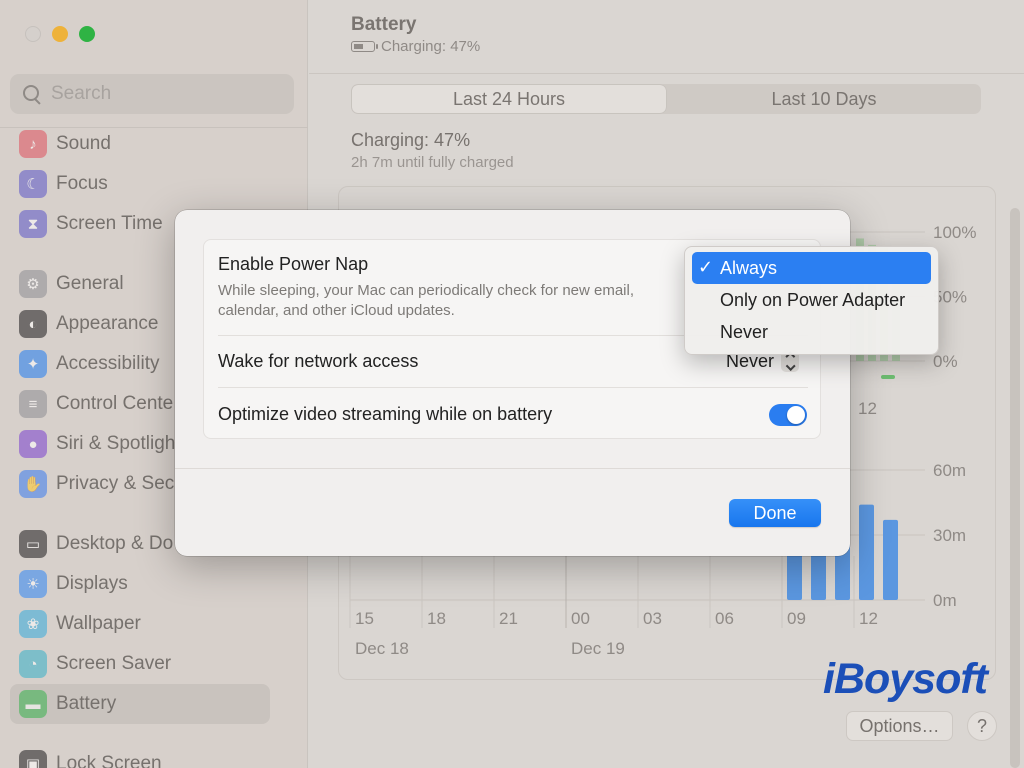 The height and width of the screenshot is (768, 1024). I want to click on iboysoft-watermark: iBoysoft, so click(905, 679).